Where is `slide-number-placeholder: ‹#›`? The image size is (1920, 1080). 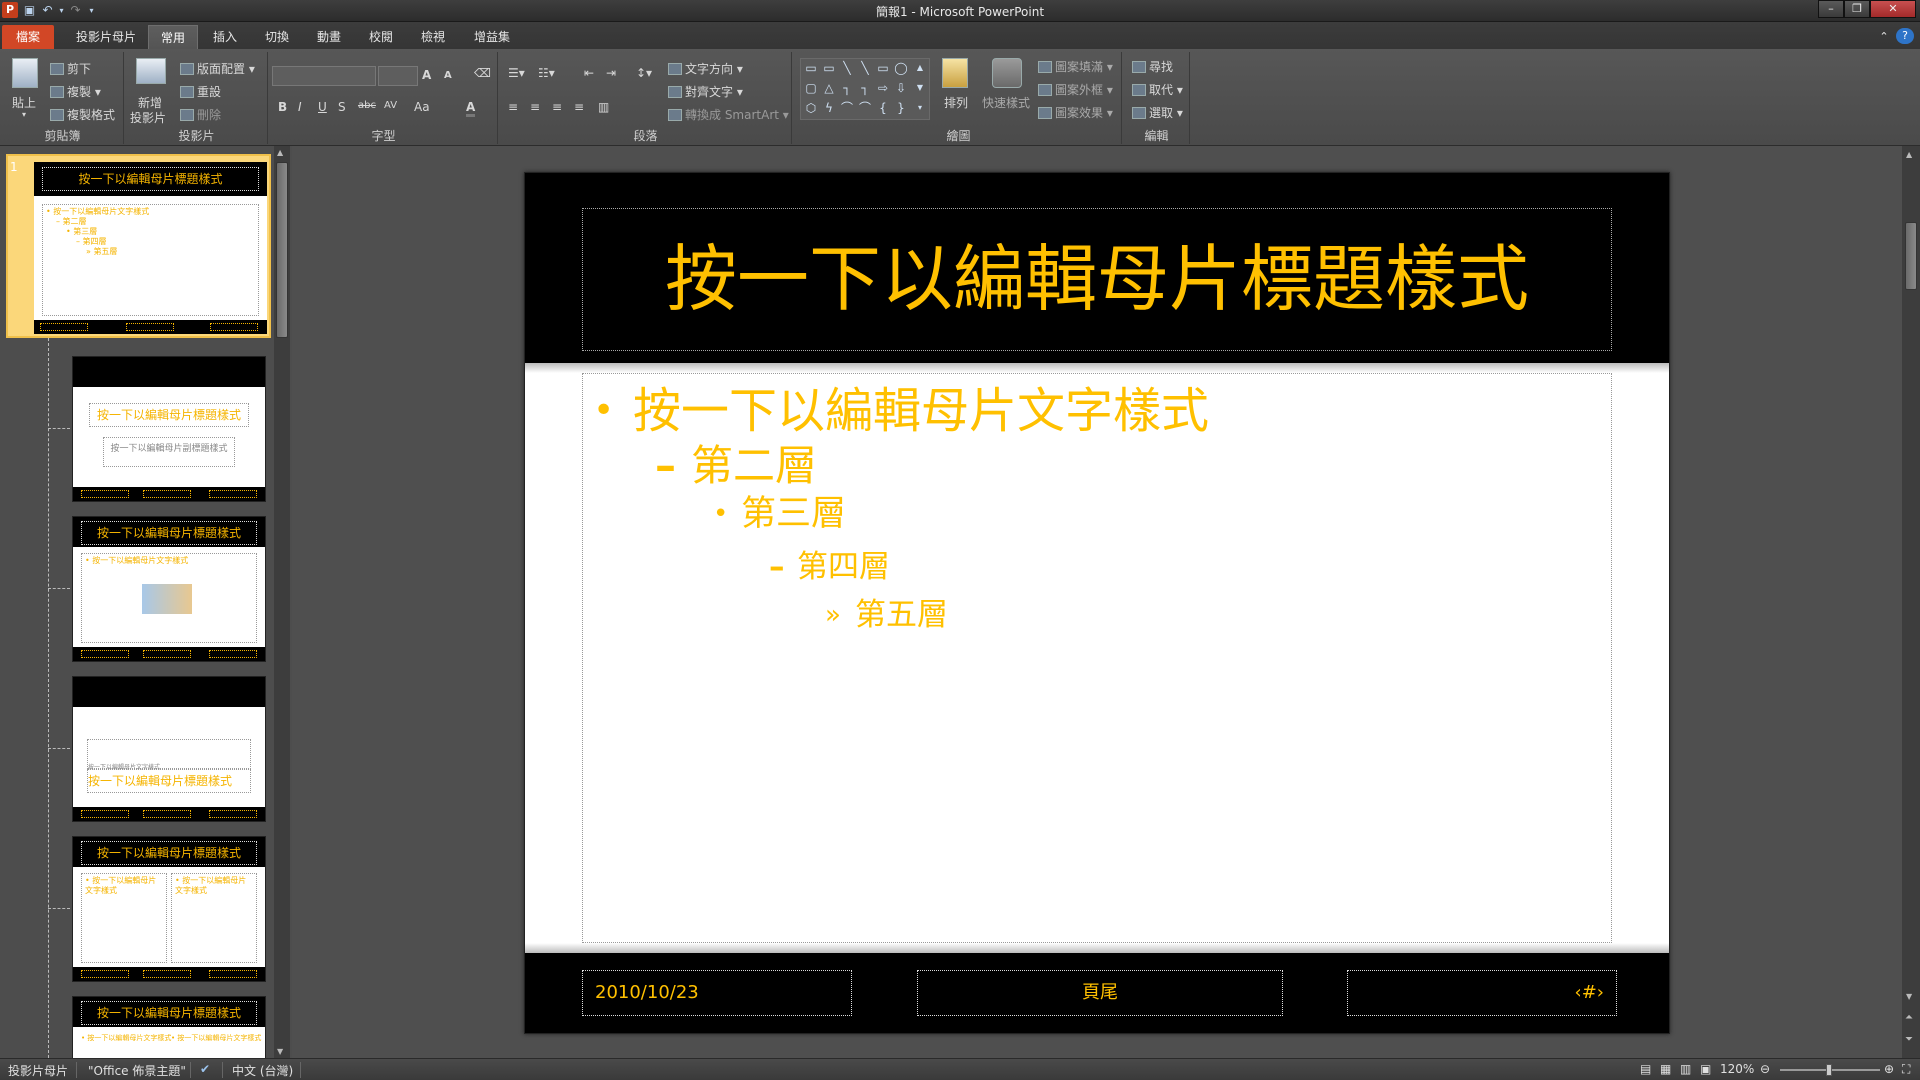 slide-number-placeholder: ‹#› is located at coordinates (1482, 993).